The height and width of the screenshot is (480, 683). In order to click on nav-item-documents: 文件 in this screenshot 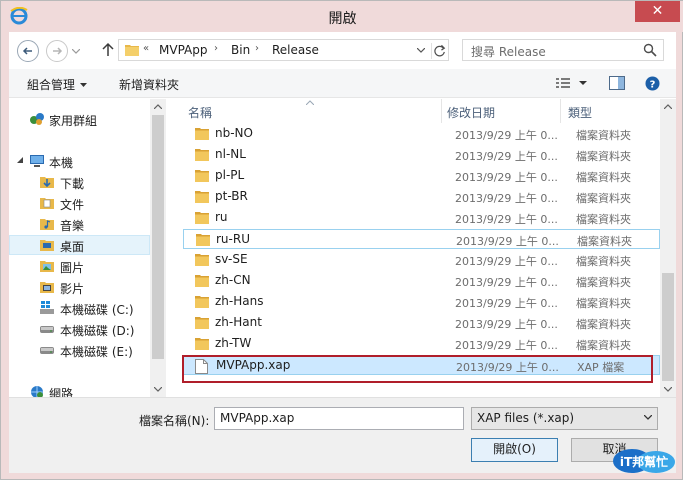, I will do `click(79, 203)`.